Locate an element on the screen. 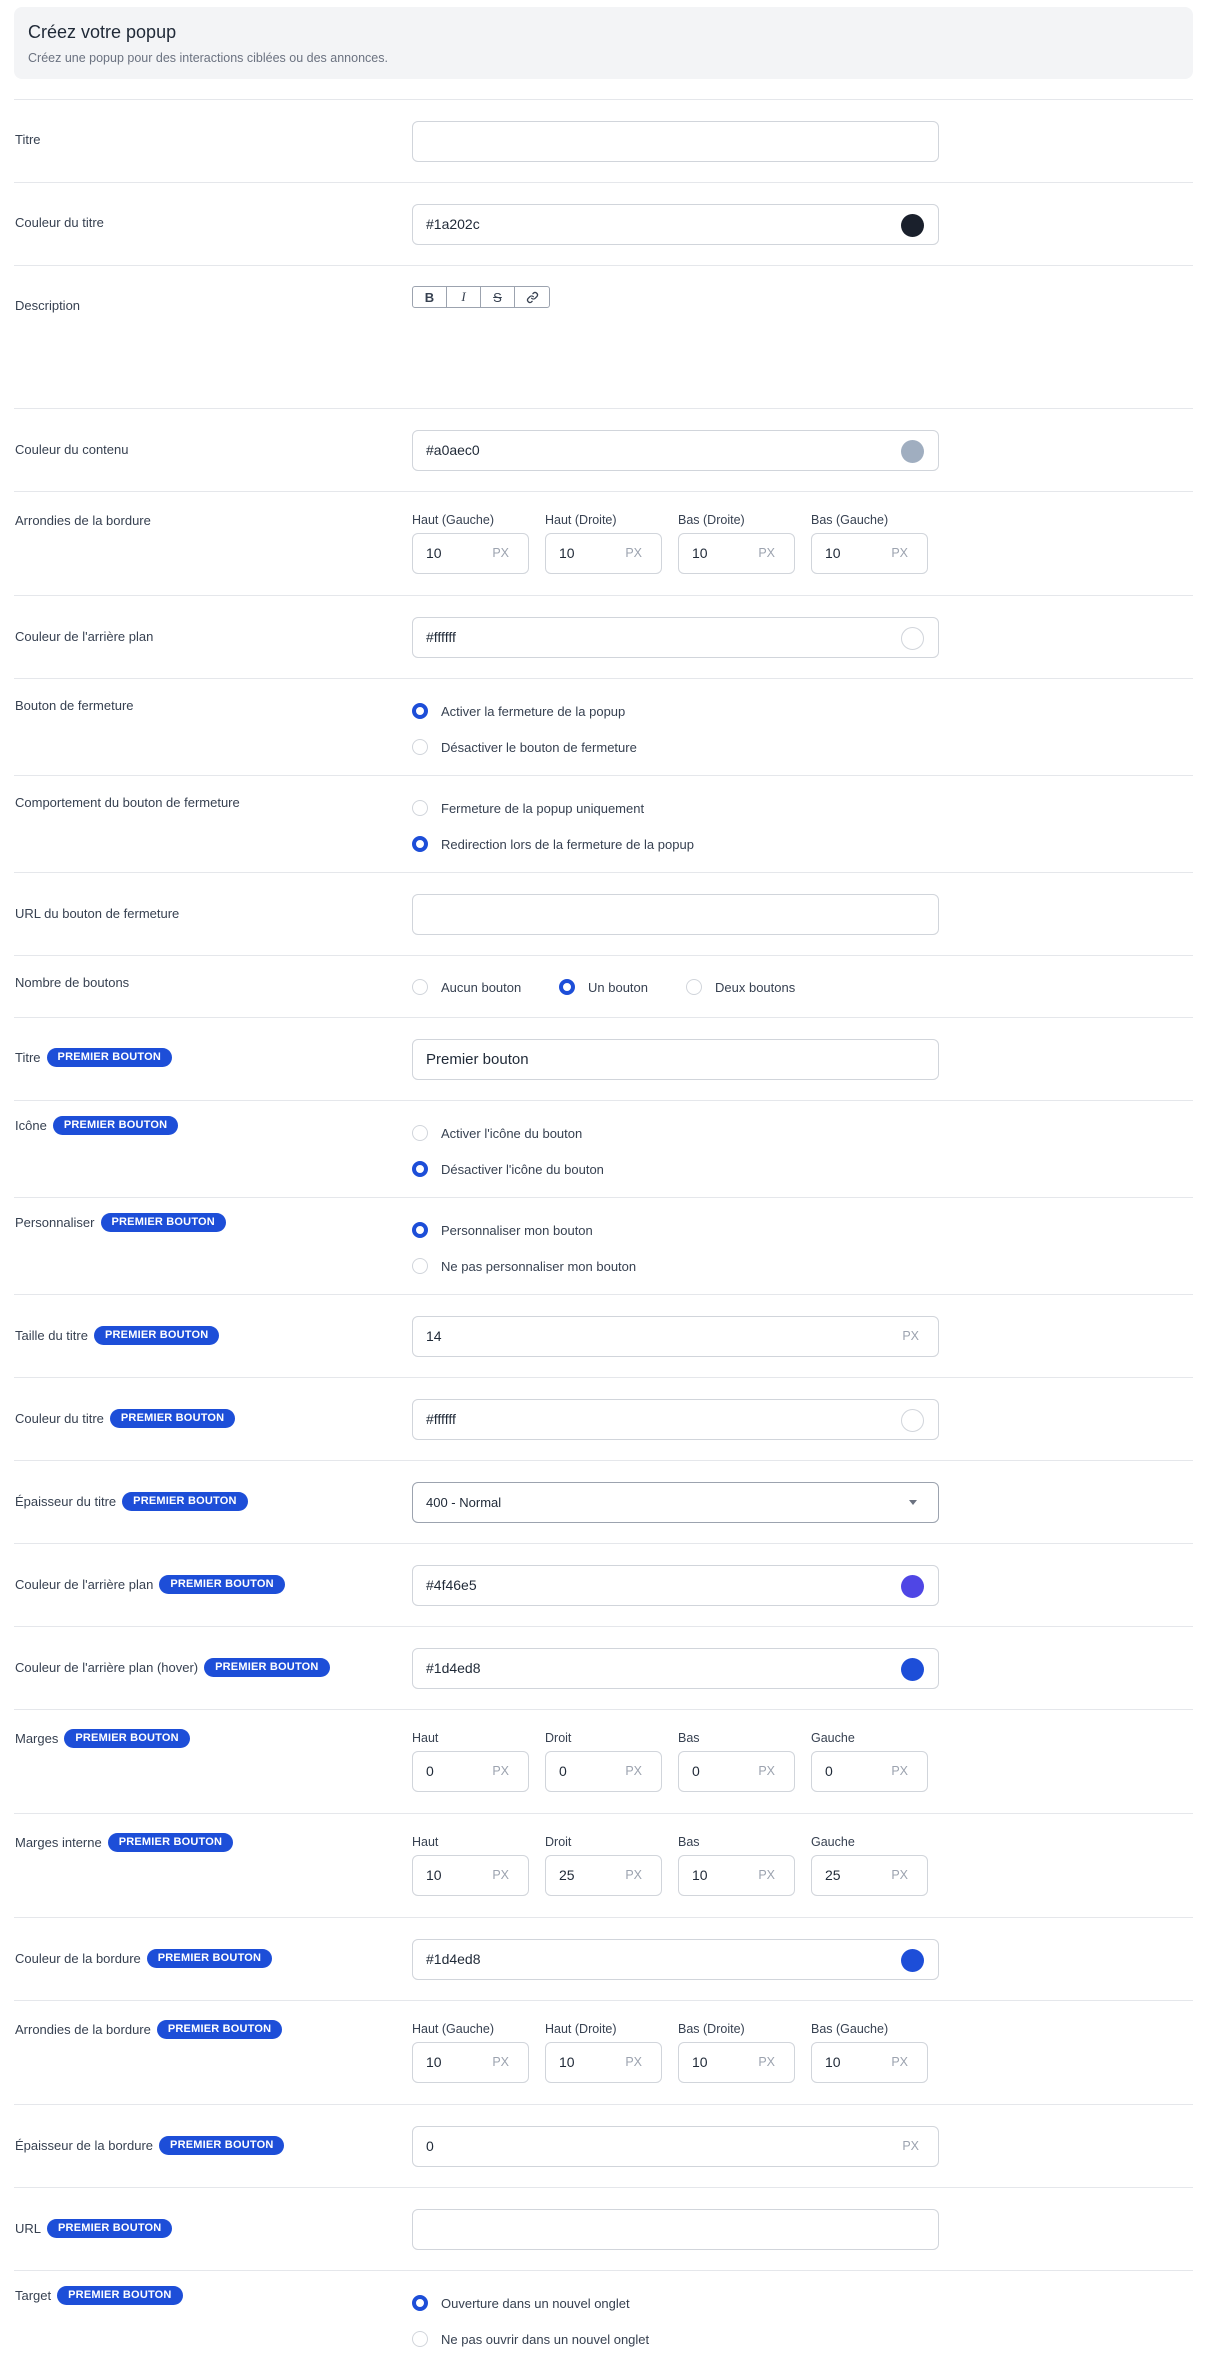 This screenshot has width=1206, height=2357. radio-no-button: Aucun bouton is located at coordinates (466, 987).